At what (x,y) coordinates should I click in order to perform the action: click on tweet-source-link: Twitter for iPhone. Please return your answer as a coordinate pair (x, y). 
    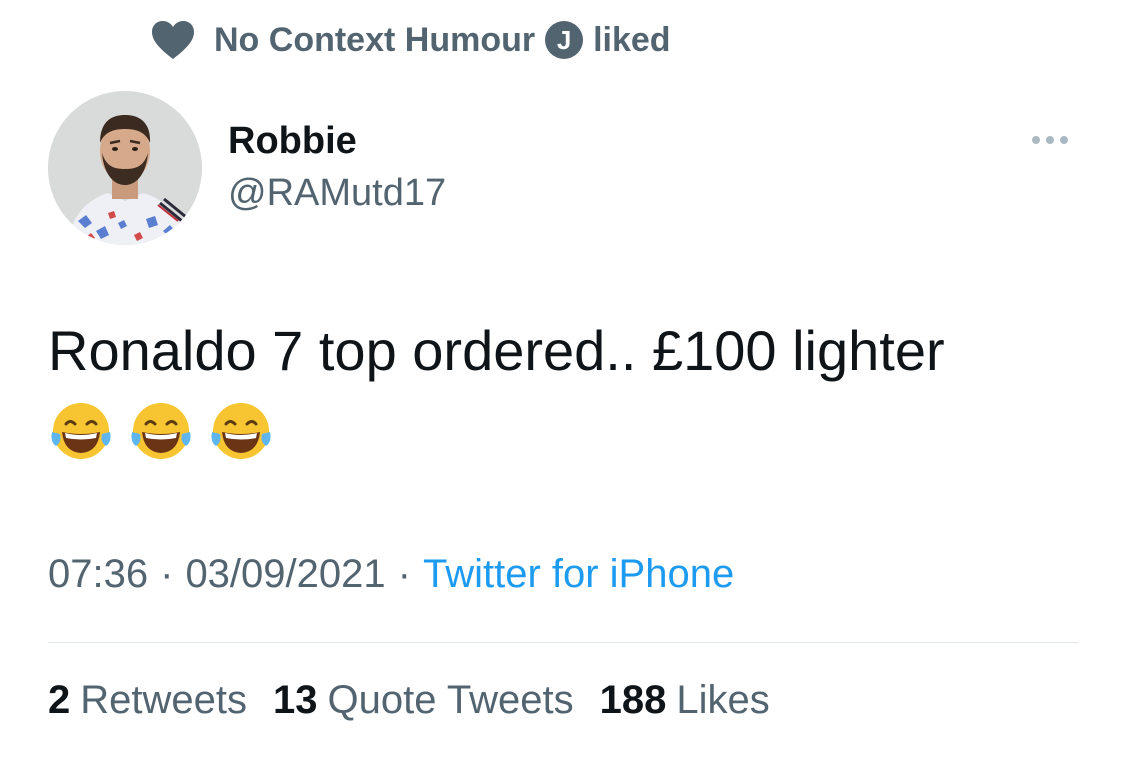
    Looking at the image, I should click on (578, 574).